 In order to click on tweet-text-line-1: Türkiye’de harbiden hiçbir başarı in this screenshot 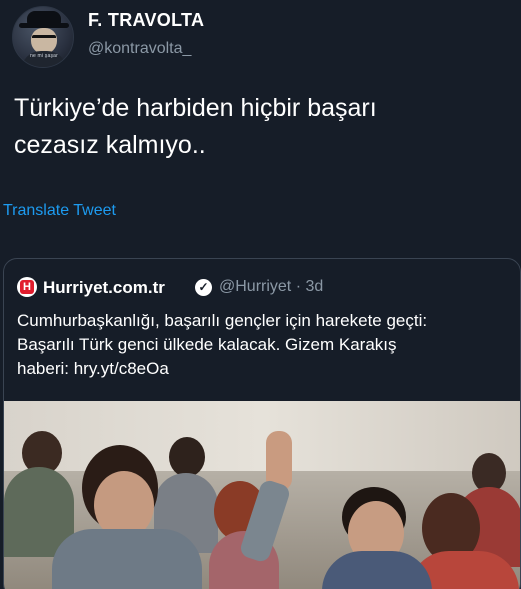, I will do `click(195, 108)`.